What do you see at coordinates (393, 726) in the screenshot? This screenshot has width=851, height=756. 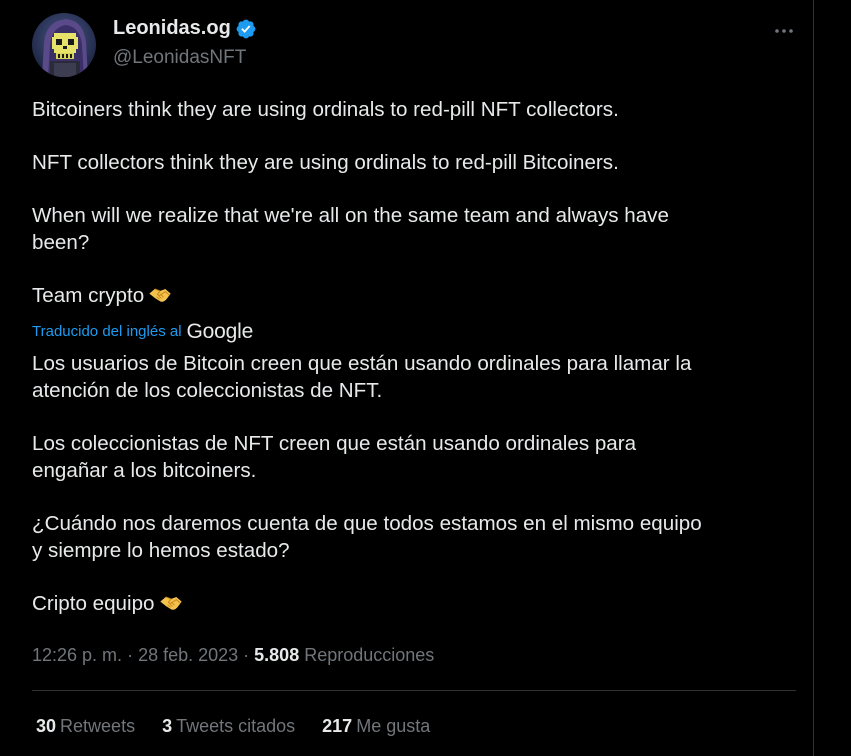 I see `likes-label: Me gusta` at bounding box center [393, 726].